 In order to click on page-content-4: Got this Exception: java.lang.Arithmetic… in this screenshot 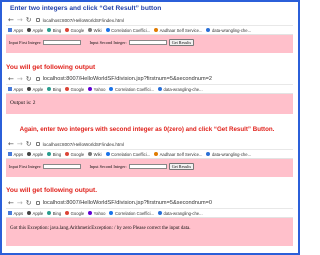, I will do `click(149, 232)`.